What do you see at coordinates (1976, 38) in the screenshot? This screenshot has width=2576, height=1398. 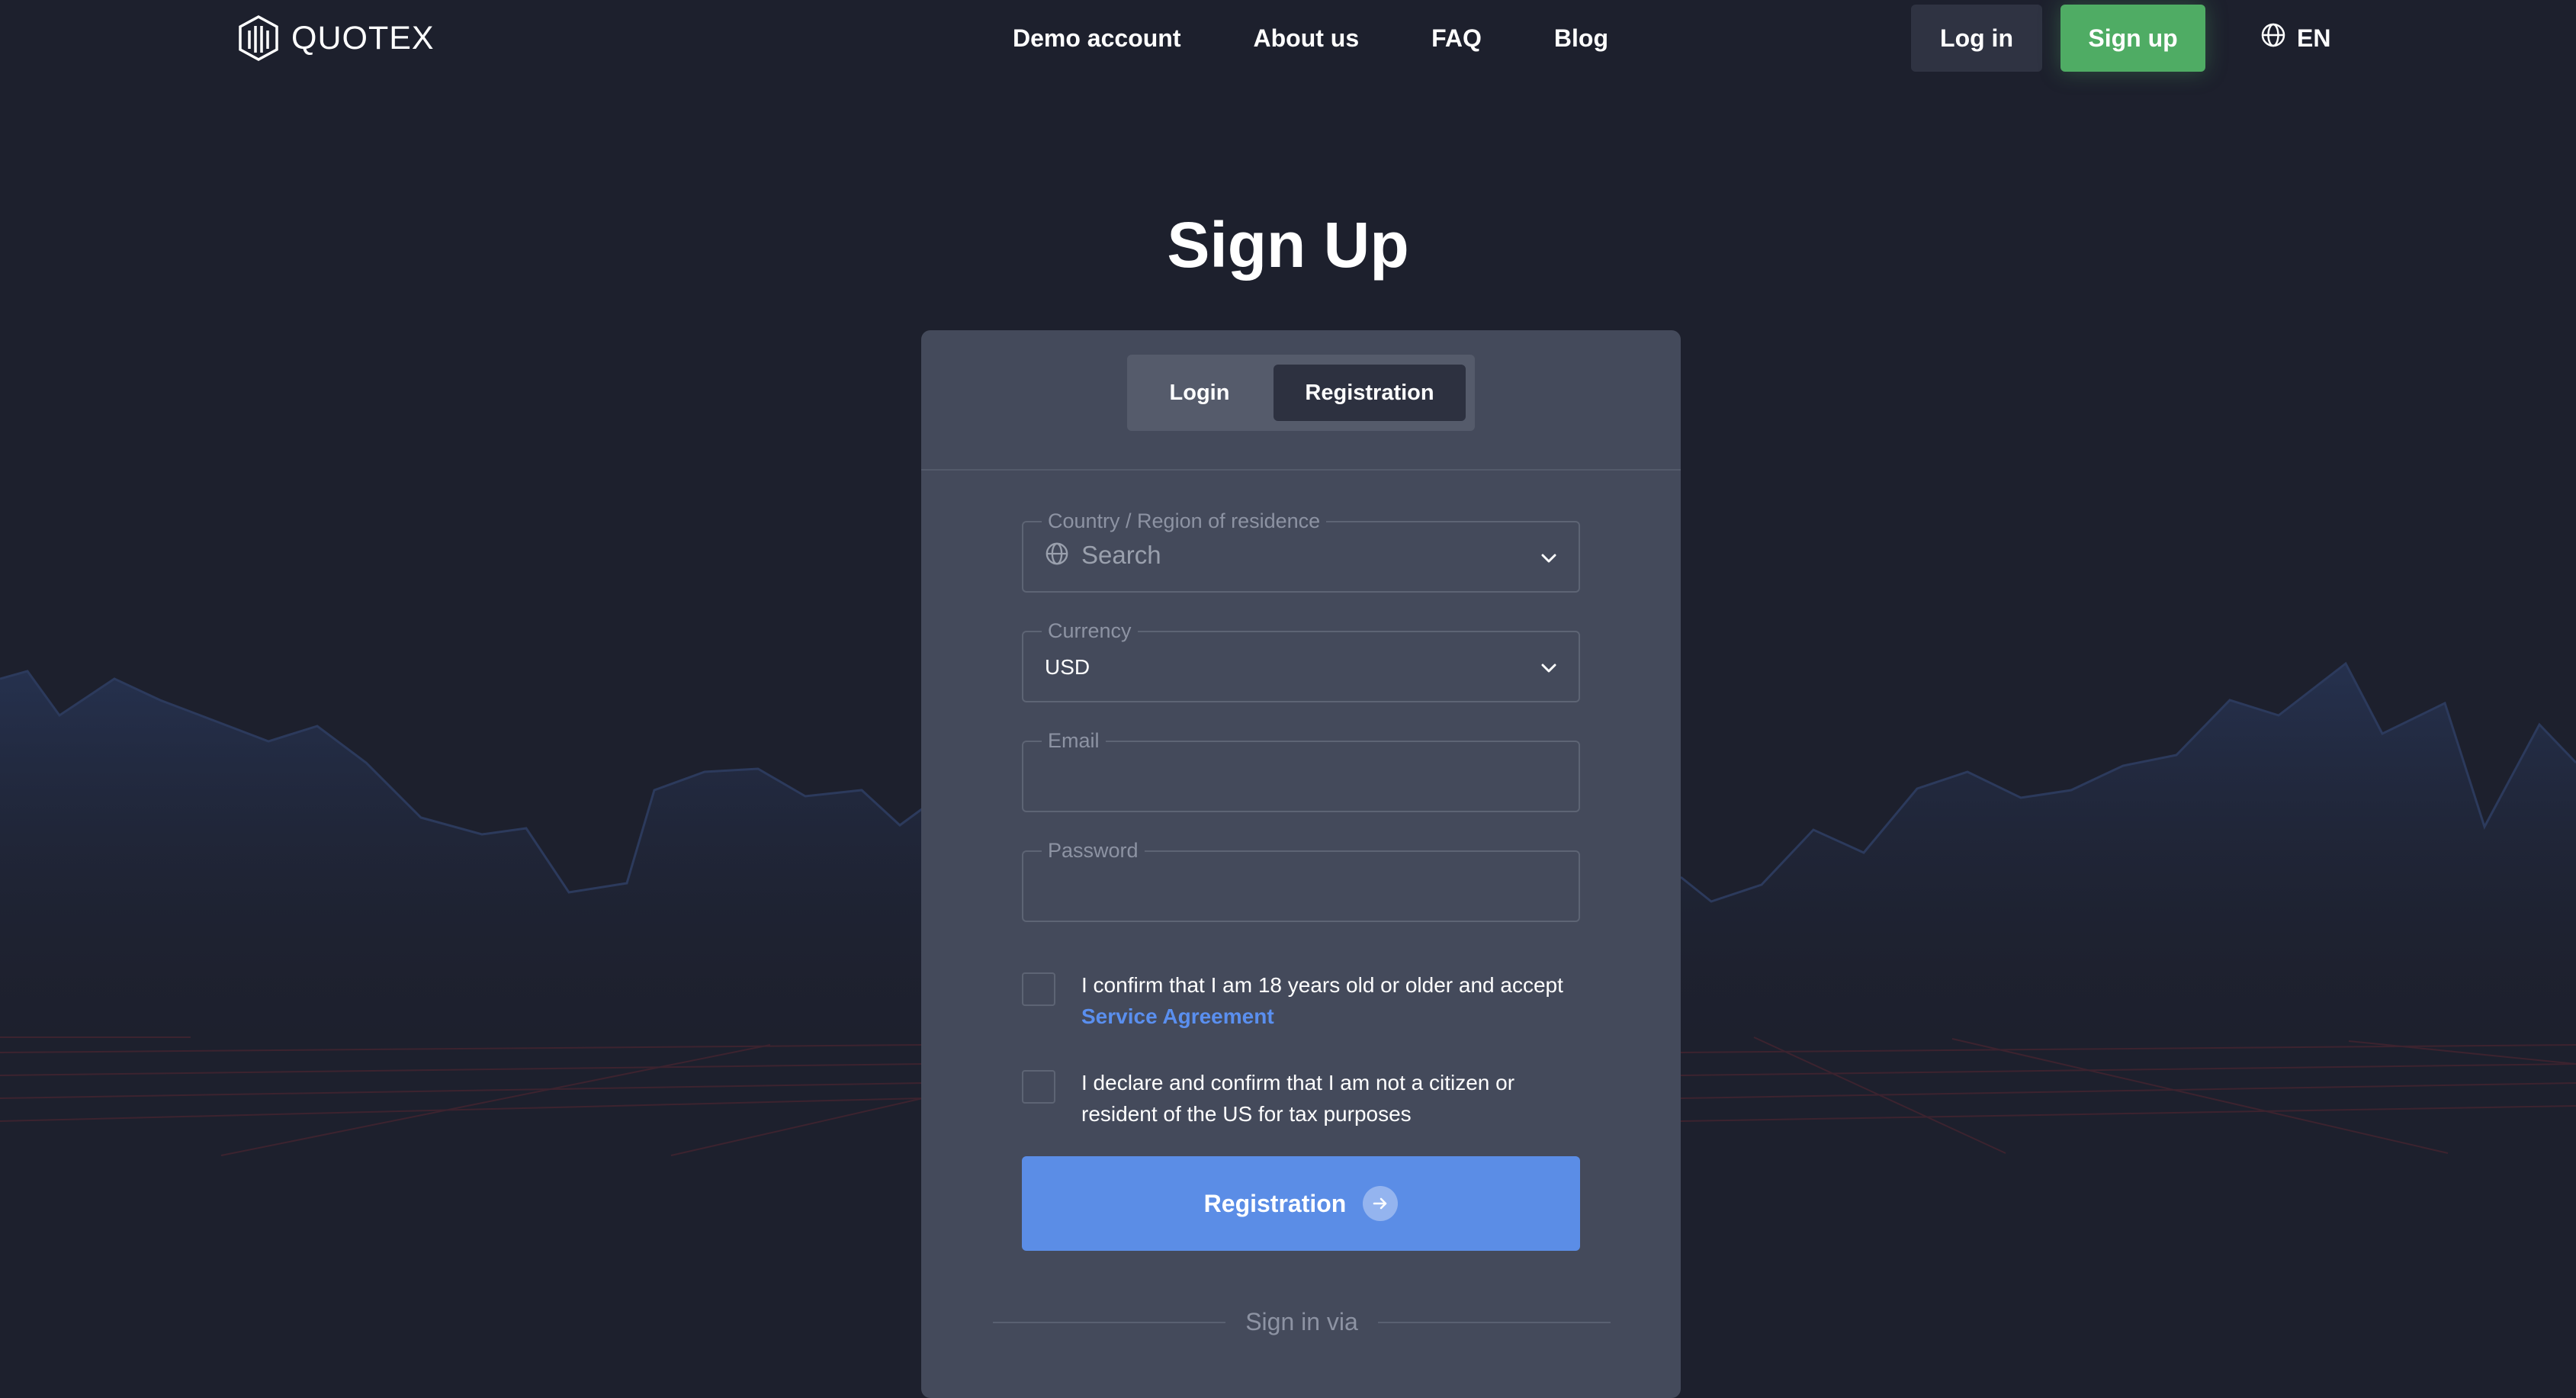 I see `login-button: Log in` at bounding box center [1976, 38].